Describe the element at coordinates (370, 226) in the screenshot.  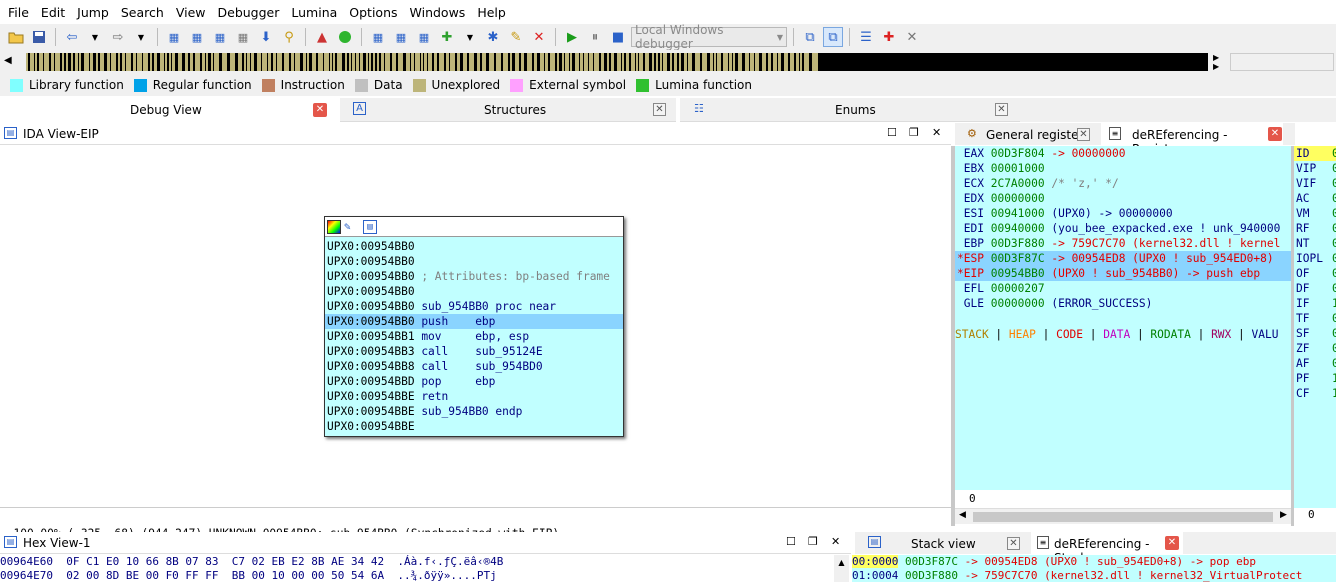
I see `collapse-node-icon: ▤` at that location.